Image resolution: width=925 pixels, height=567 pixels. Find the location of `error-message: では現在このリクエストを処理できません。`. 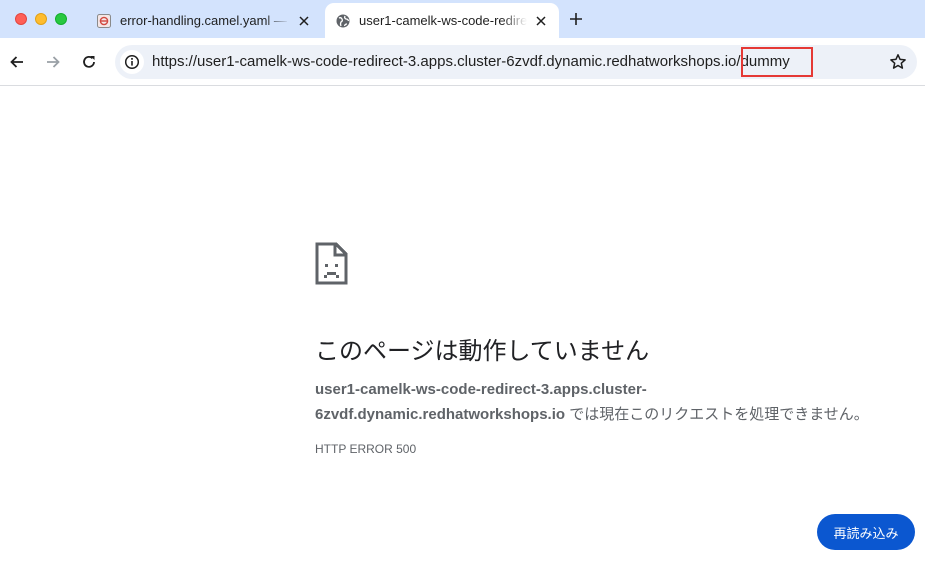

error-message: では現在このリクエストを処理できません。 is located at coordinates (717, 414).